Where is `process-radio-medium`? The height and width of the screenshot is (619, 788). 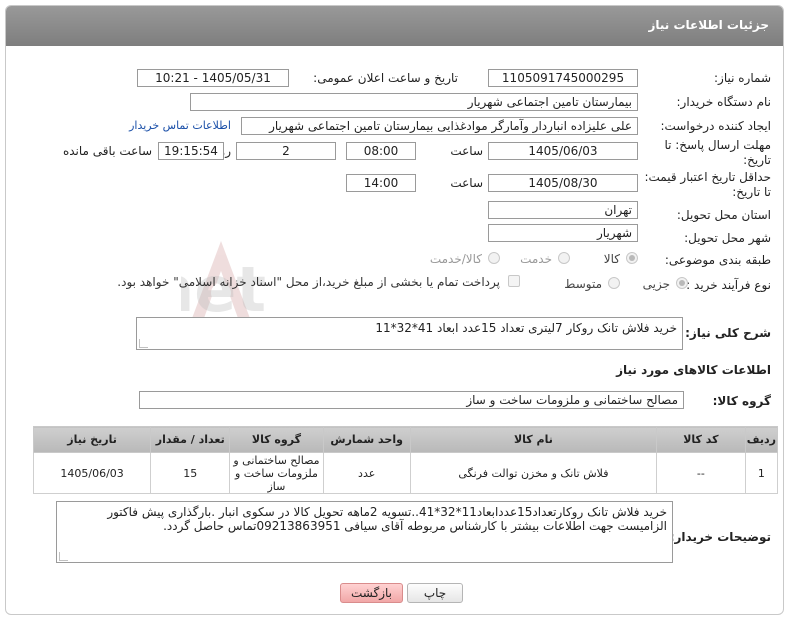
process-radio-medium is located at coordinates (614, 283).